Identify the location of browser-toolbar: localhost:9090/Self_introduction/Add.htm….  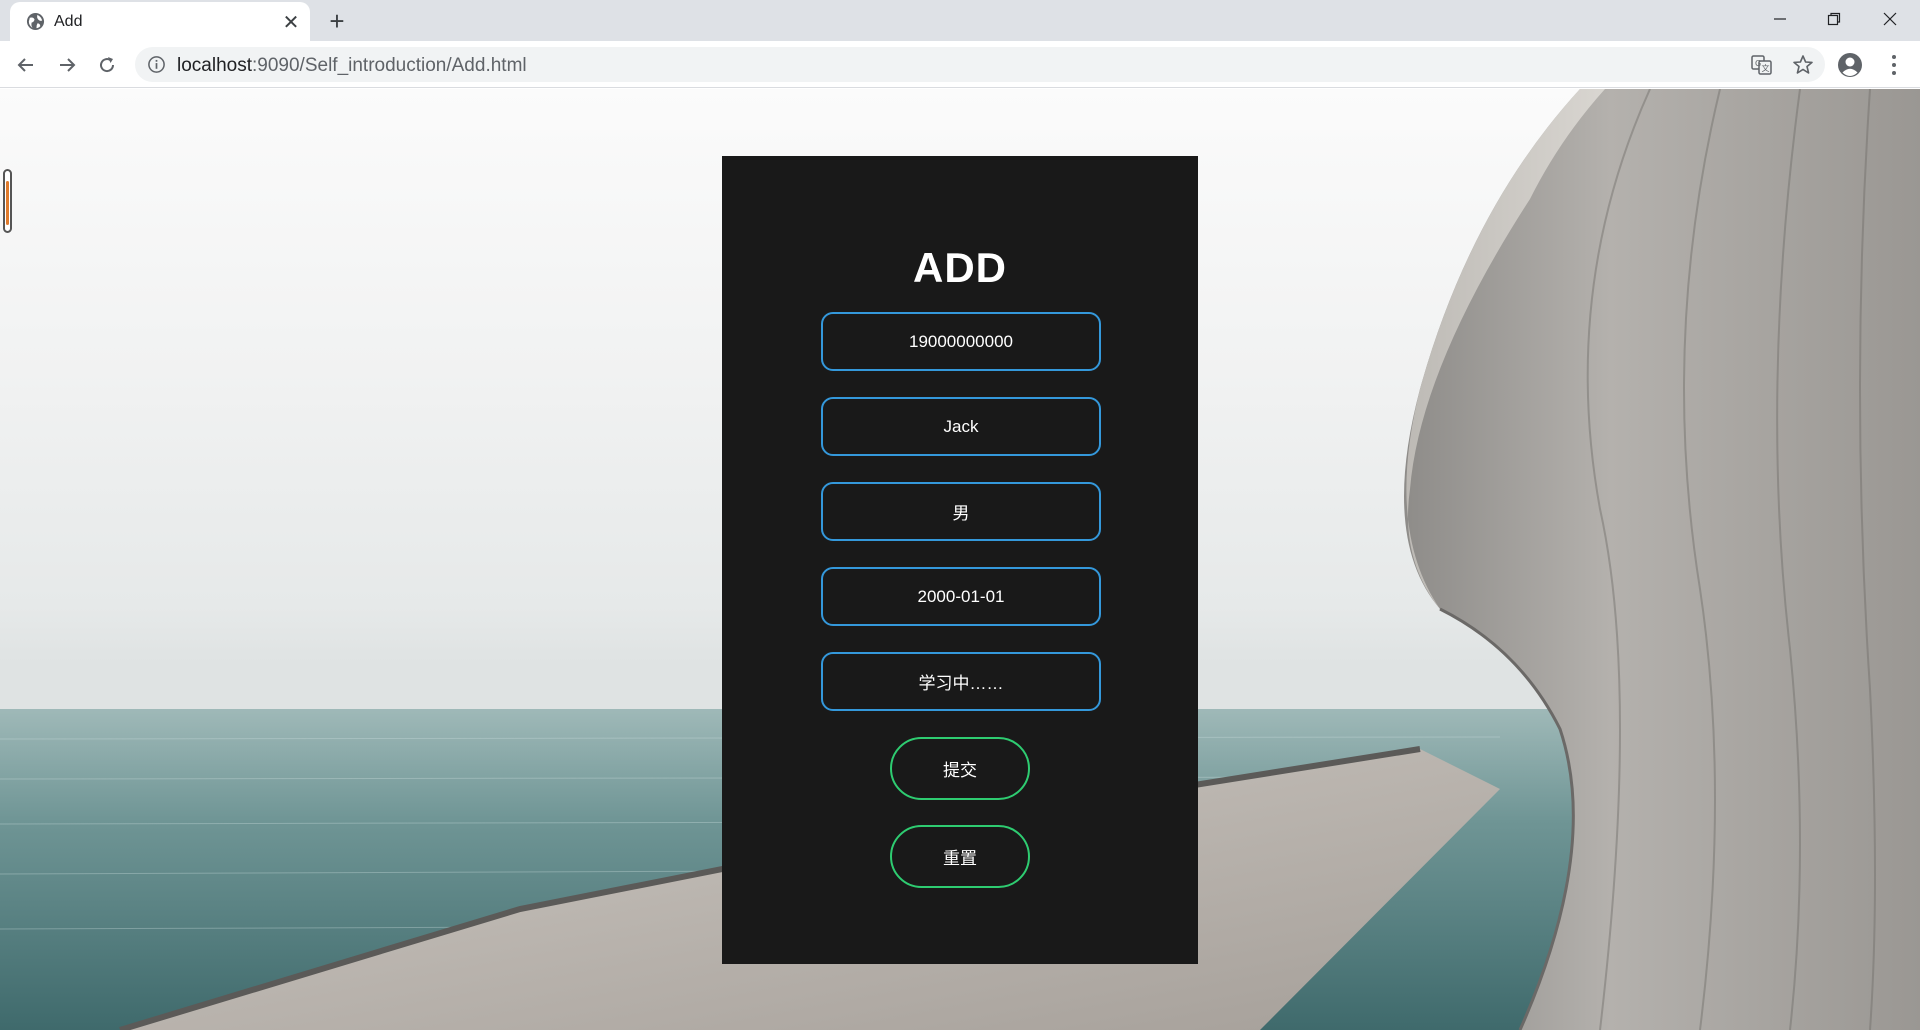
(960, 64).